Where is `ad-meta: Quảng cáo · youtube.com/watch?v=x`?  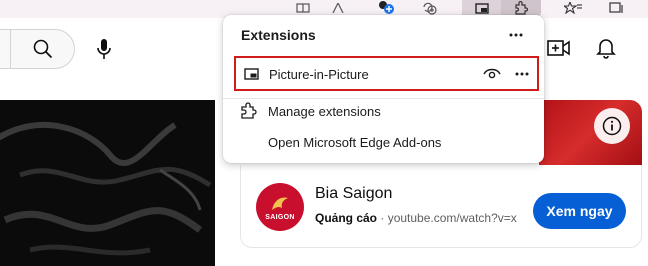 ad-meta: Quảng cáo · youtube.com/watch?v=x is located at coordinates (417, 218).